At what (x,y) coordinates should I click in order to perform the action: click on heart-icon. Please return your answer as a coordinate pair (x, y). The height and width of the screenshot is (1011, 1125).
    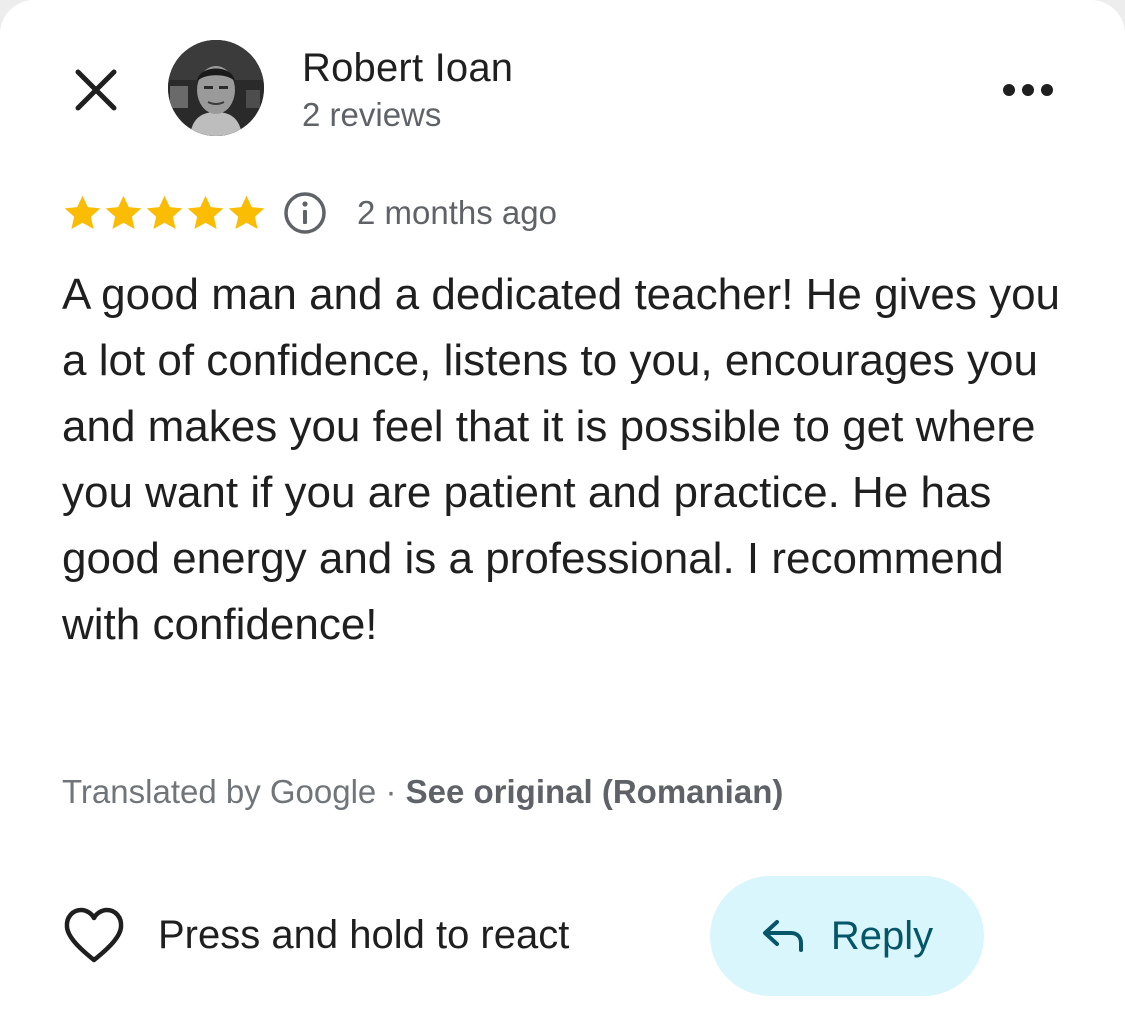
    Looking at the image, I should click on (94, 935).